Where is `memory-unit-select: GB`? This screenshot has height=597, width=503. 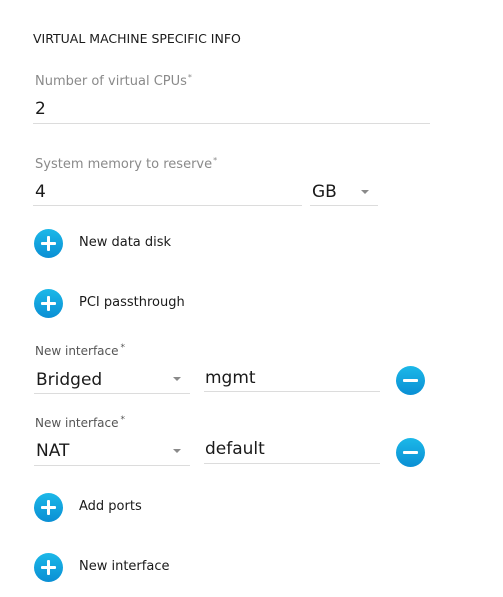
memory-unit-select: GB is located at coordinates (344, 192).